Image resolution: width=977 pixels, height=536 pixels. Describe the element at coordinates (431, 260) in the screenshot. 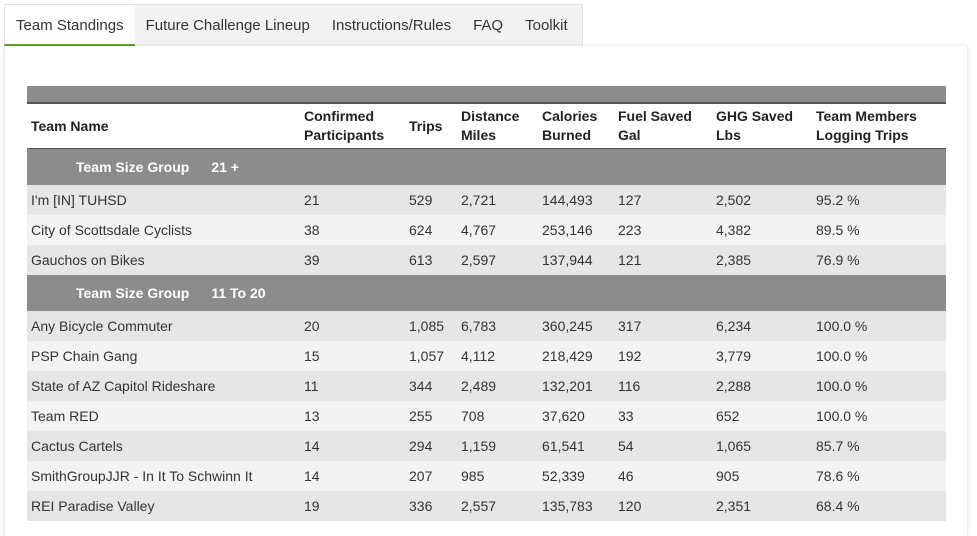

I see `trips-cell: 613` at that location.